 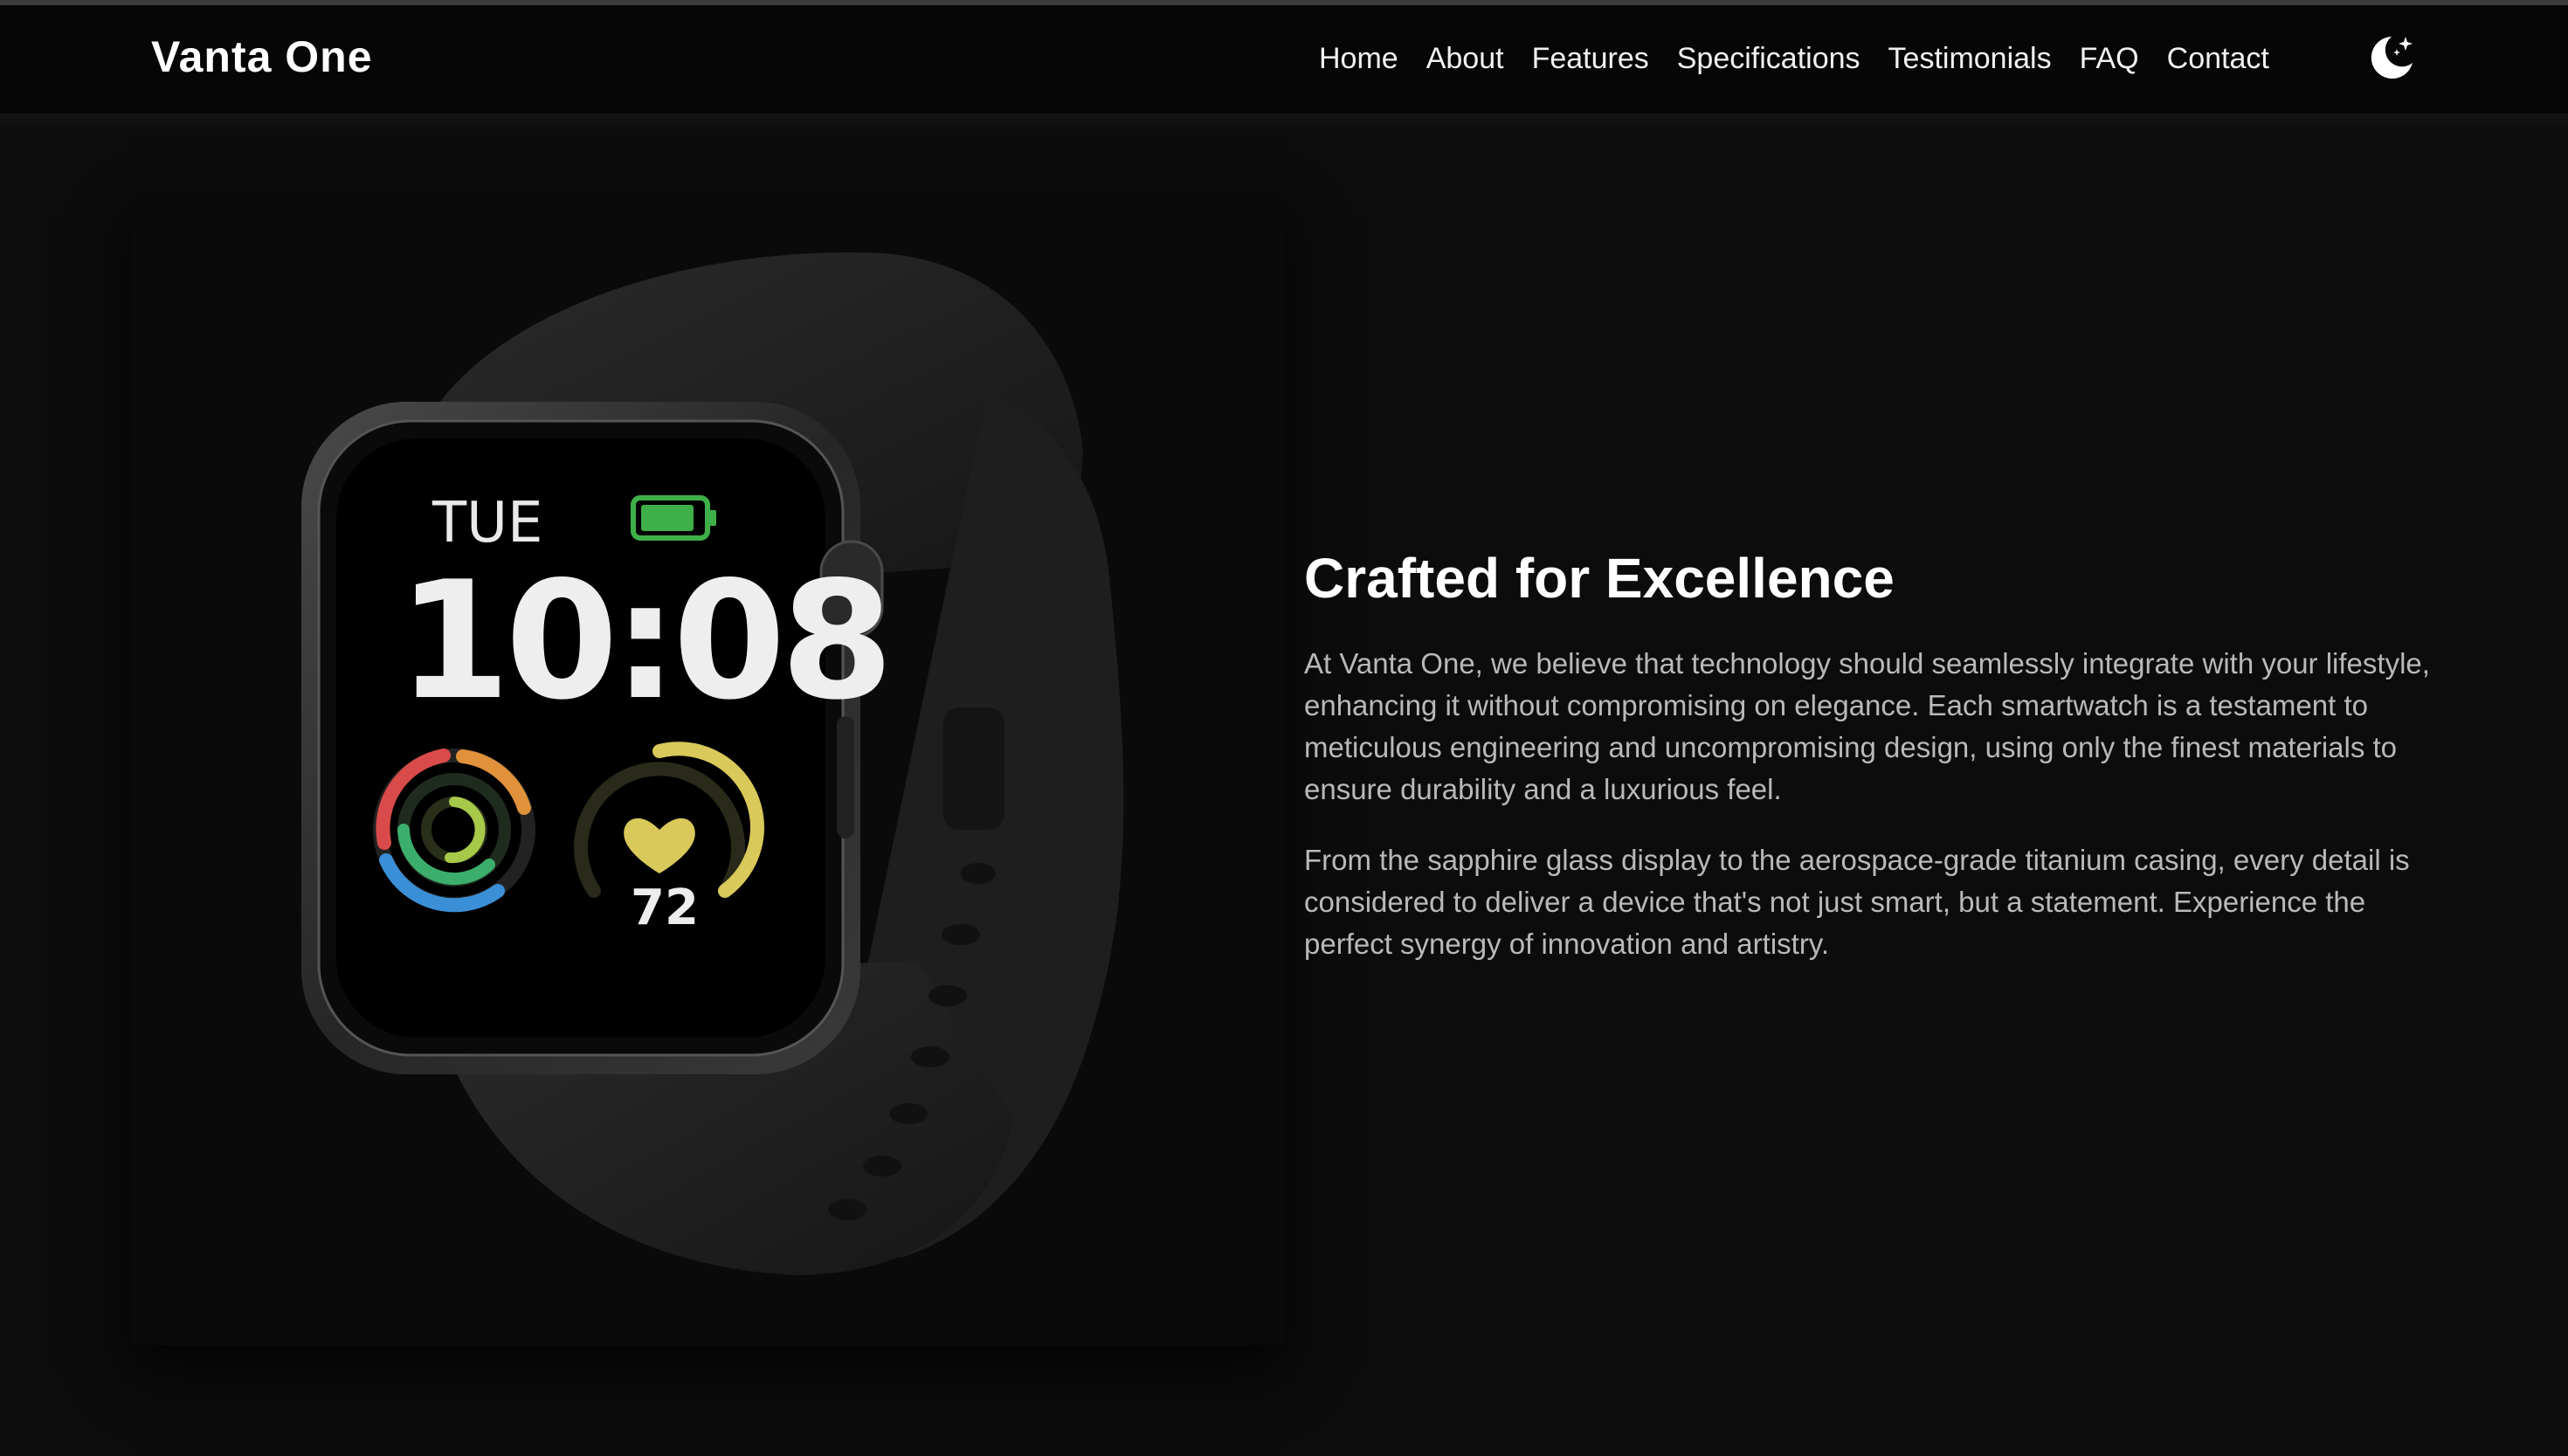 What do you see at coordinates (1590, 59) in the screenshot?
I see `nav-link-features: Features` at bounding box center [1590, 59].